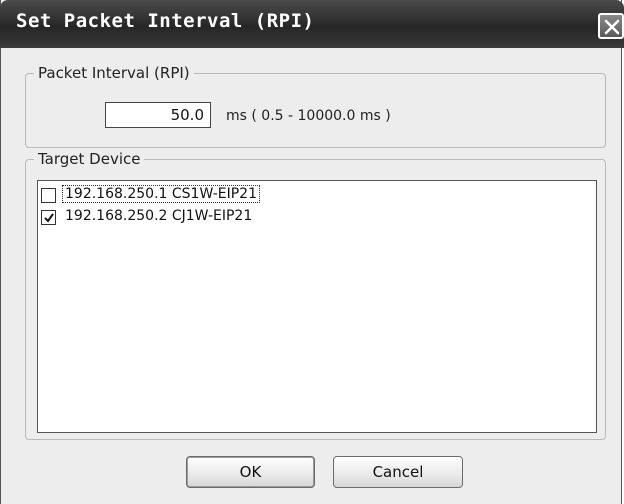 This screenshot has width=624, height=504. What do you see at coordinates (159, 216) in the screenshot?
I see `device-2-label: 192.168.250.2 CJ1W-EIP21` at bounding box center [159, 216].